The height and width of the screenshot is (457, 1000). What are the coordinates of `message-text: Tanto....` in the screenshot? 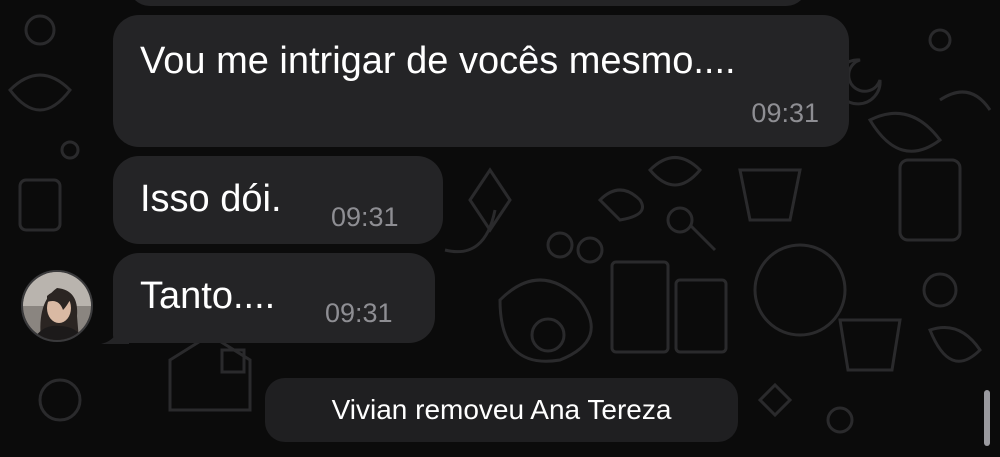 It's located at (208, 296).